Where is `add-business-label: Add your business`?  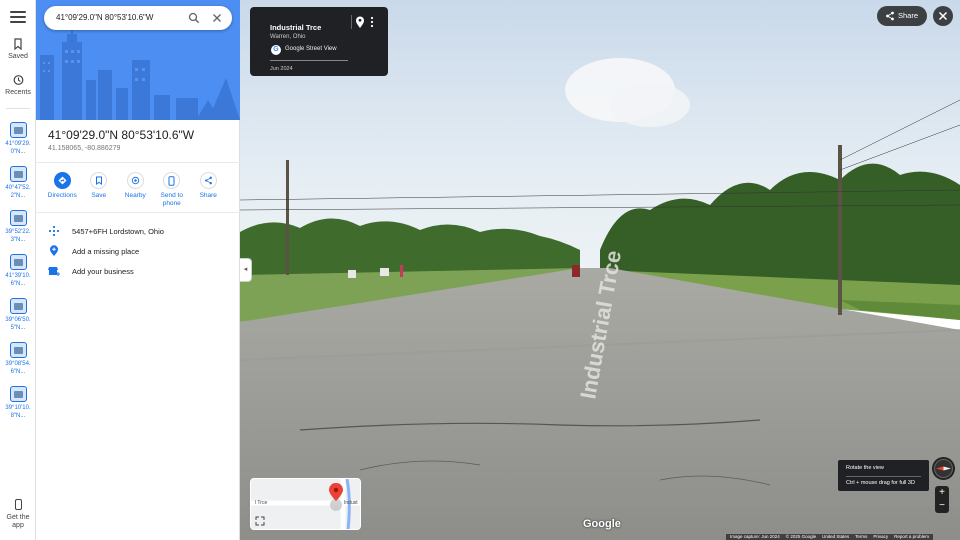
add-business-label: Add your business is located at coordinates (103, 271).